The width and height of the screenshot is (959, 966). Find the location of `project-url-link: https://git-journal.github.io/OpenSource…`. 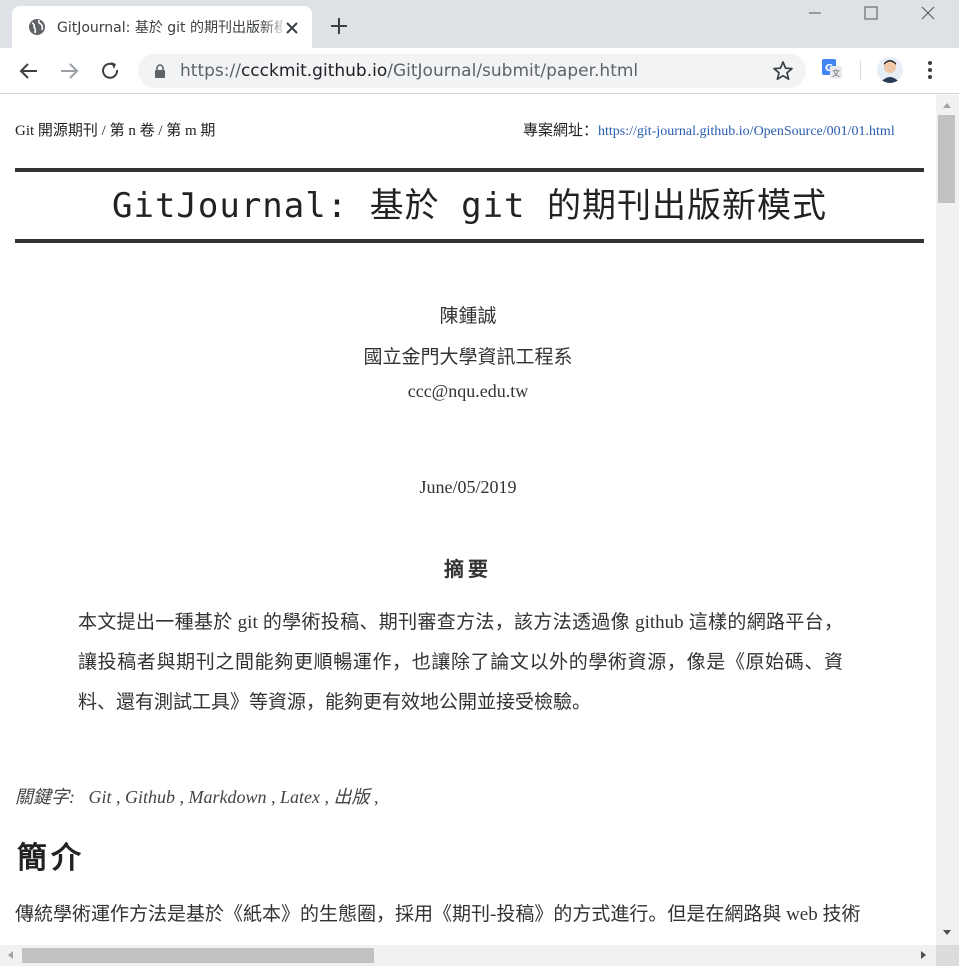

project-url-link: https://git-journal.github.io/OpenSource… is located at coordinates (746, 131).